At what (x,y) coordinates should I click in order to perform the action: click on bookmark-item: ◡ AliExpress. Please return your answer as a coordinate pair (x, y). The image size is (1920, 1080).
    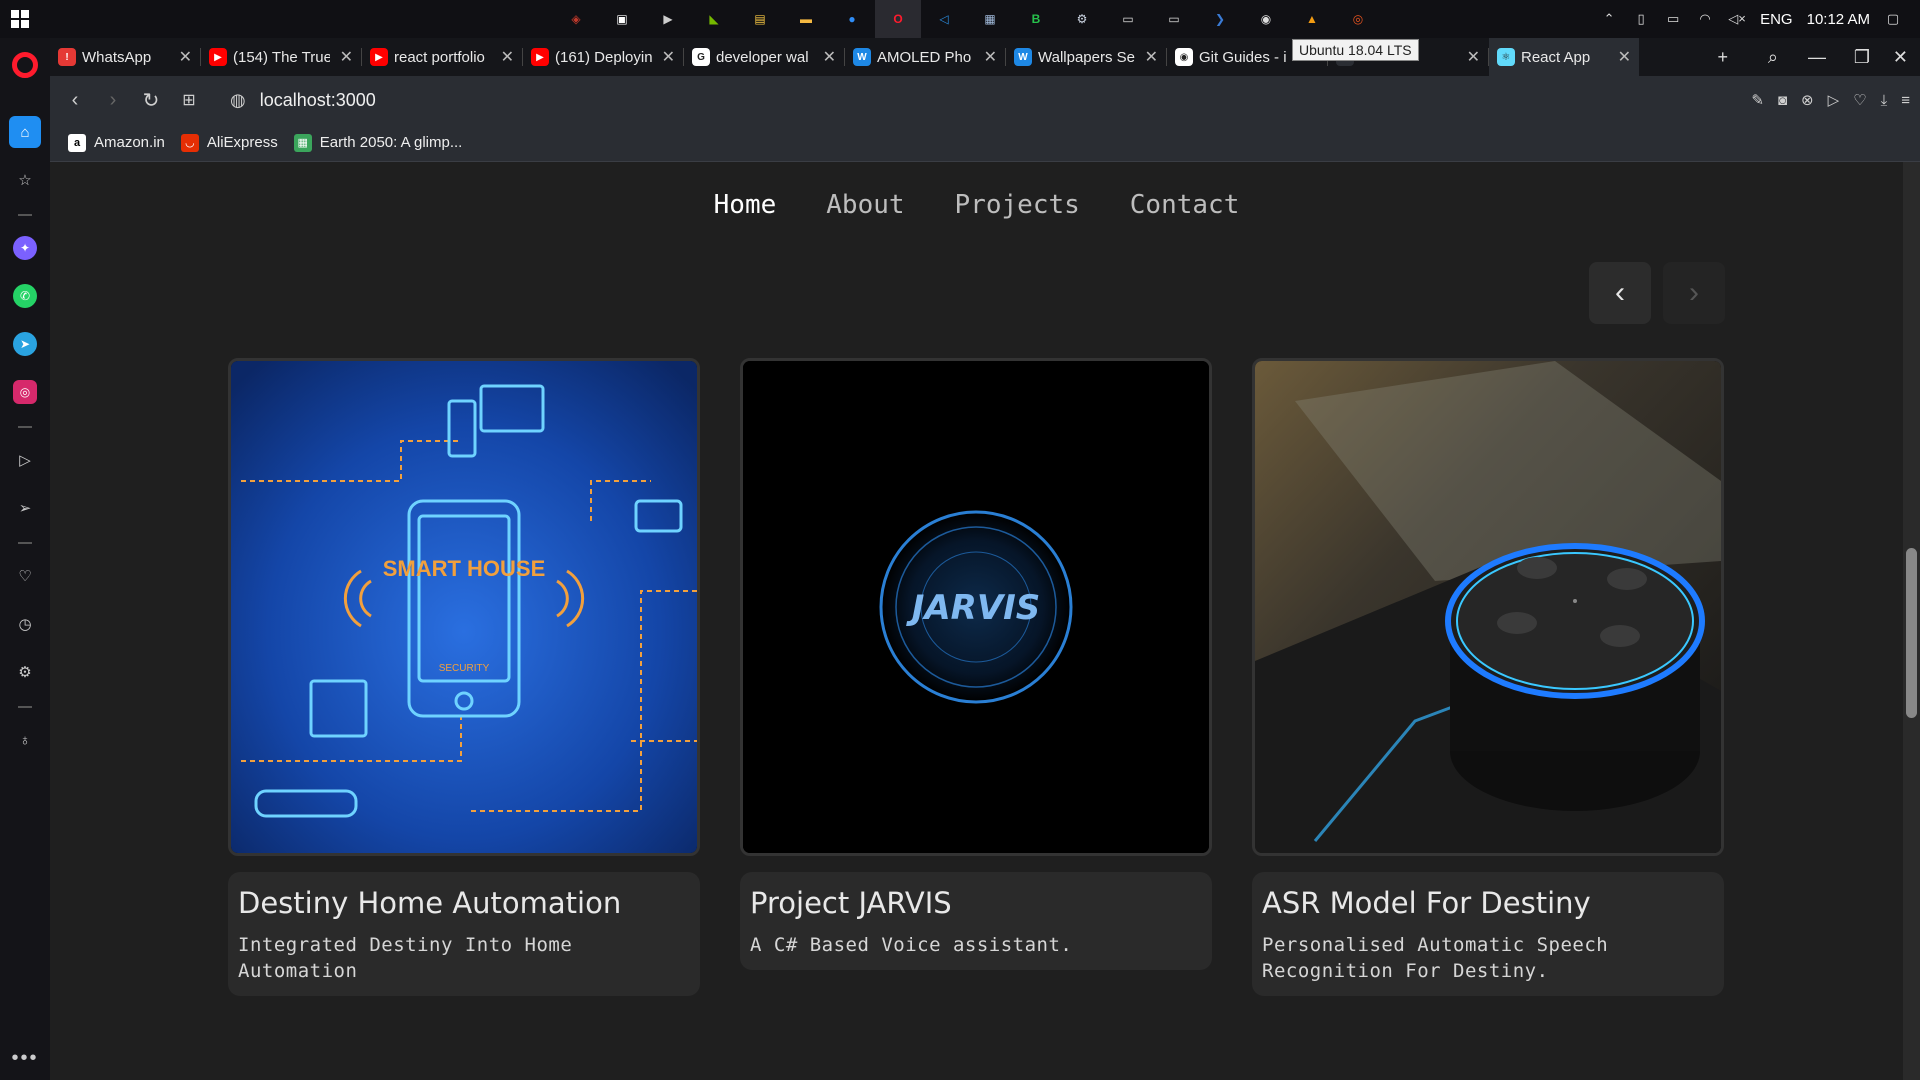
    Looking at the image, I should click on (229, 142).